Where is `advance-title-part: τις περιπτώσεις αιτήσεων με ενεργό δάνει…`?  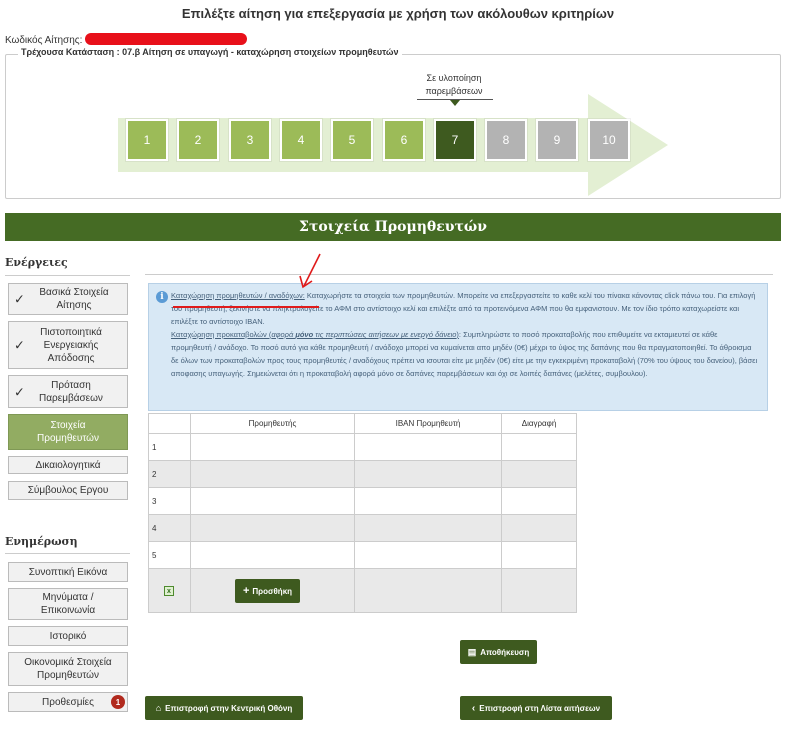
advance-title-part: τις περιπτώσεις αιτήσεων με ενεργό δάνει… is located at coordinates (385, 334).